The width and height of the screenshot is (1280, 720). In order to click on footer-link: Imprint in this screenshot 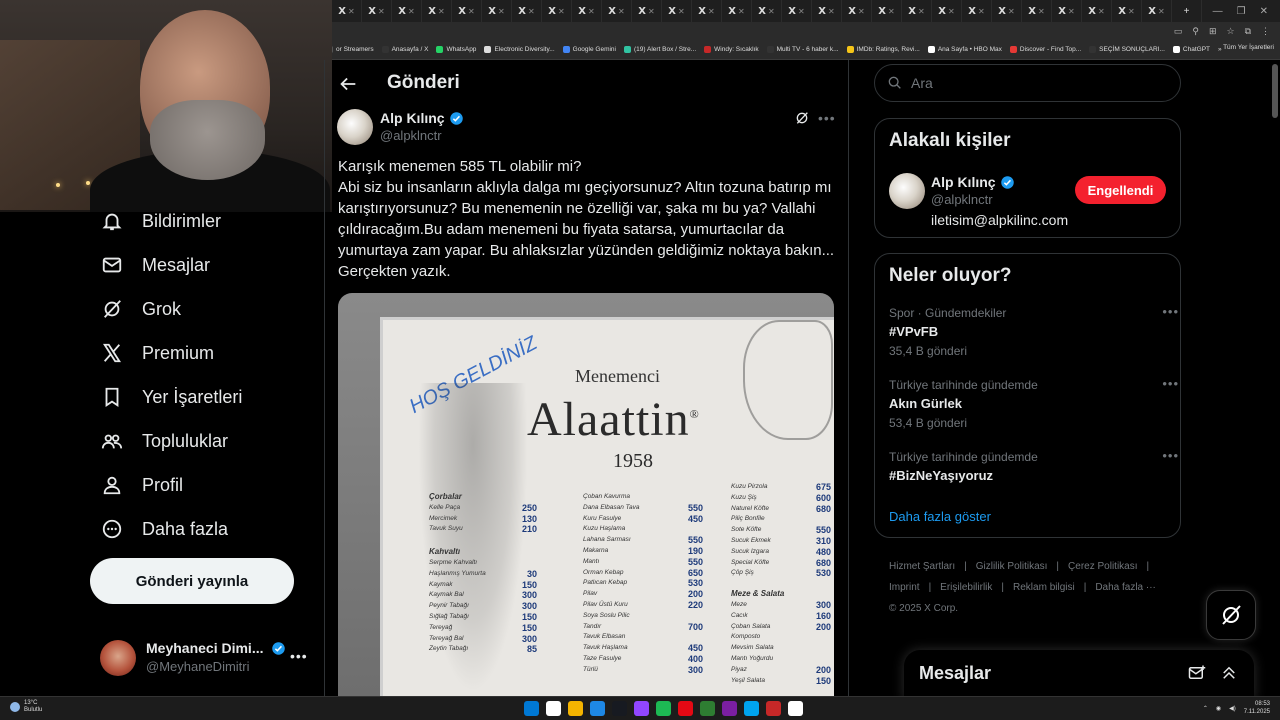, I will do `click(904, 587)`.